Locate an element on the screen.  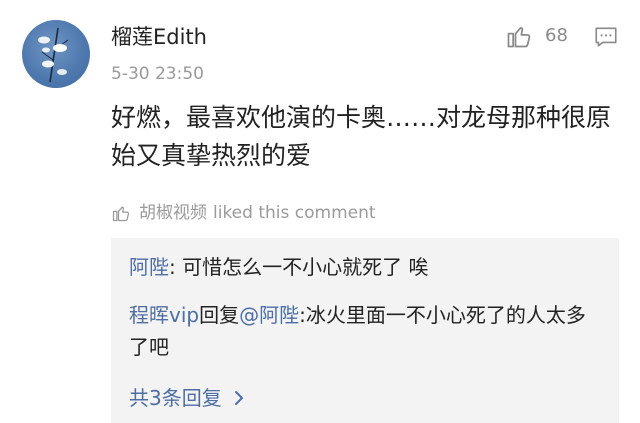
more-replies-label: 共3条回复 is located at coordinates (175, 398).